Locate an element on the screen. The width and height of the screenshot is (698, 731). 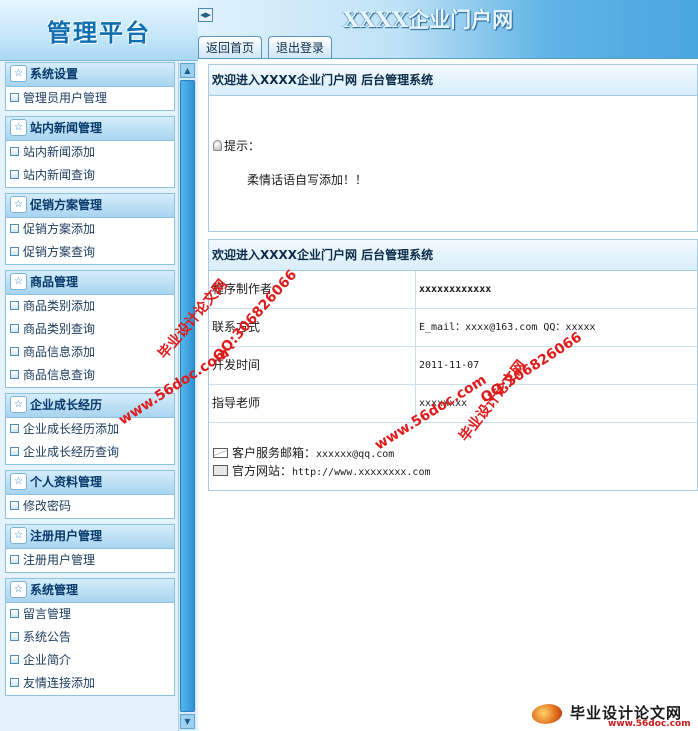
tip-line: 提示： is located at coordinates (236, 145).